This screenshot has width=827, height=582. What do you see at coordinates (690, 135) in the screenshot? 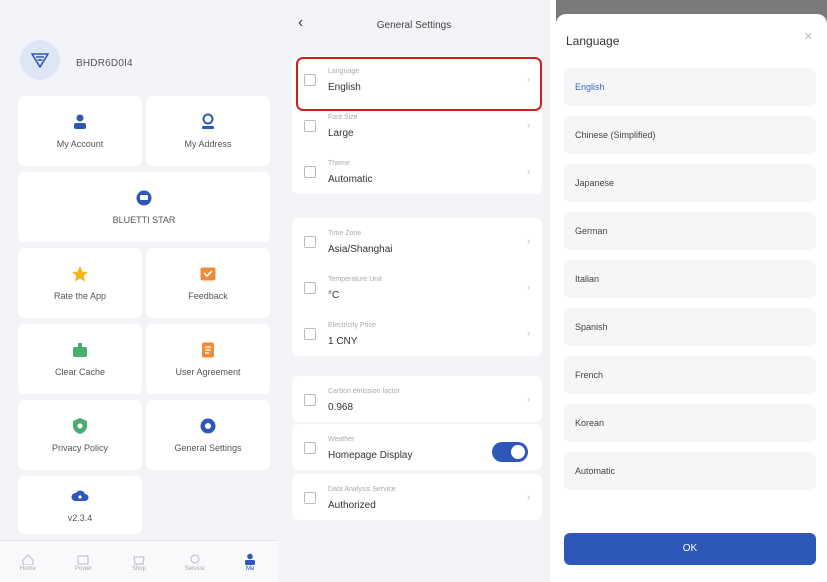
I see `language-option-chinese-simplified: Chinese (Simplified)` at bounding box center [690, 135].